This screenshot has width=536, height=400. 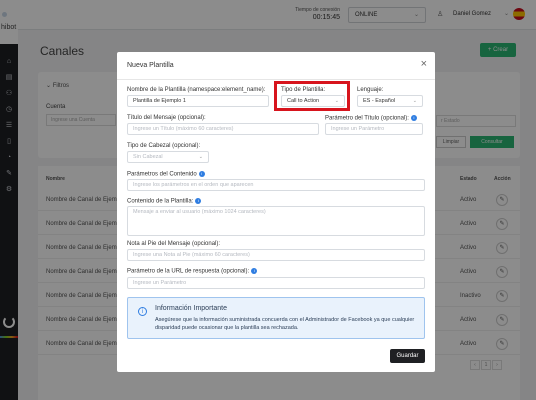 I want to click on titulo-label: Título del Mensaje (opcional):, so click(x=166, y=118).